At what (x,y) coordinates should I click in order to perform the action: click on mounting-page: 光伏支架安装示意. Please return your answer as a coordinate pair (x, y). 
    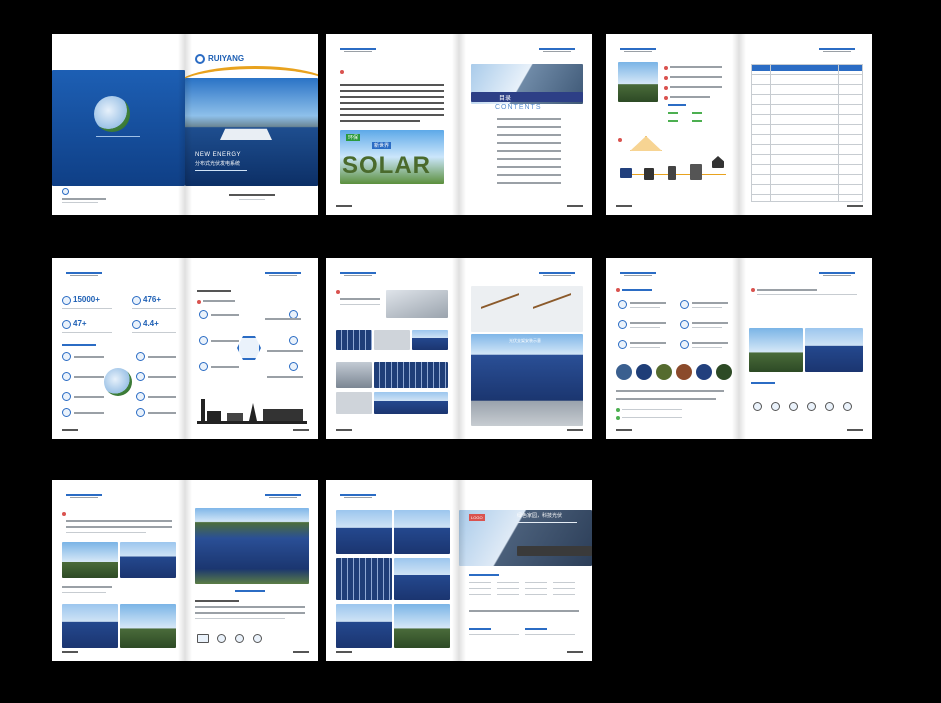
    Looking at the image, I should click on (525, 348).